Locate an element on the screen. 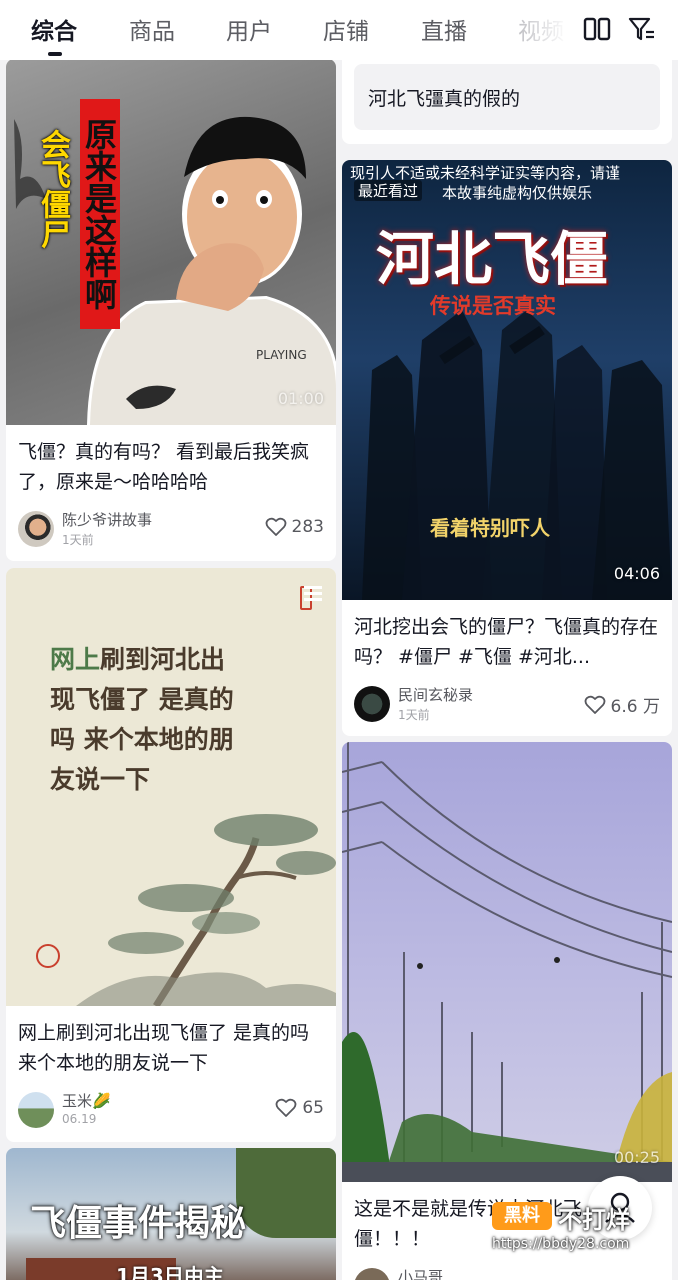  cover-caption-yellow: 会飞僵尸 is located at coordinates (52, 189).